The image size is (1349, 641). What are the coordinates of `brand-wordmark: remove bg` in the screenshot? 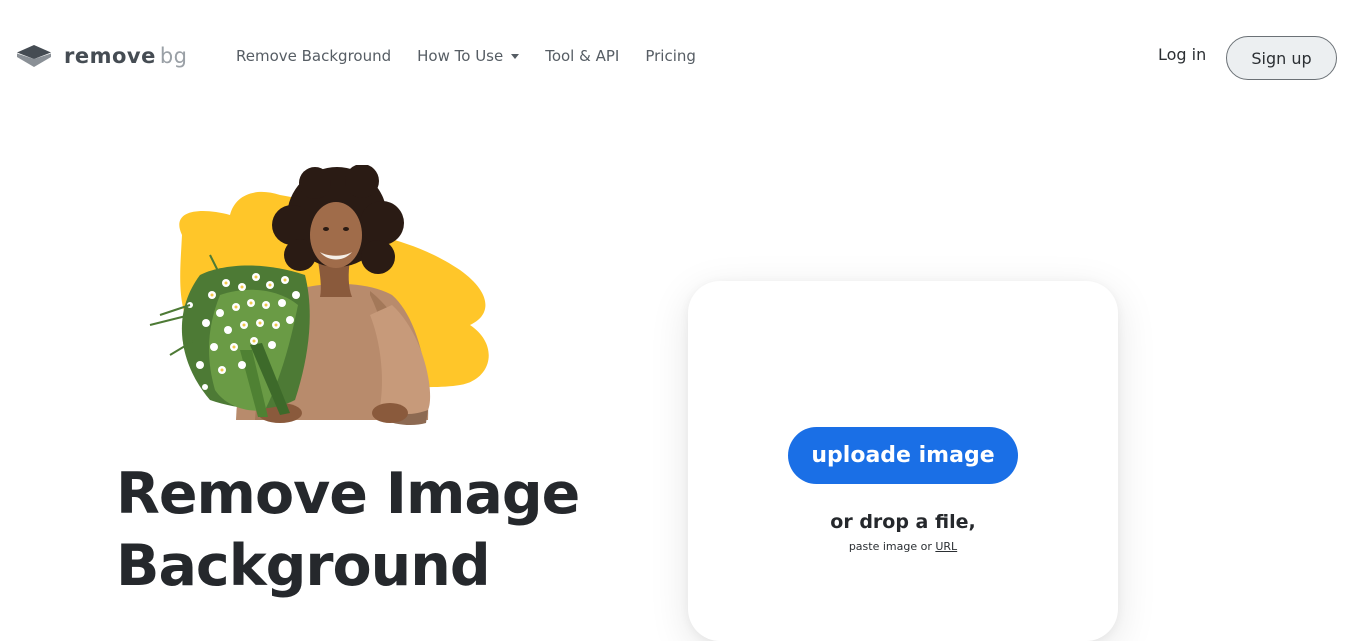 It's located at (126, 55).